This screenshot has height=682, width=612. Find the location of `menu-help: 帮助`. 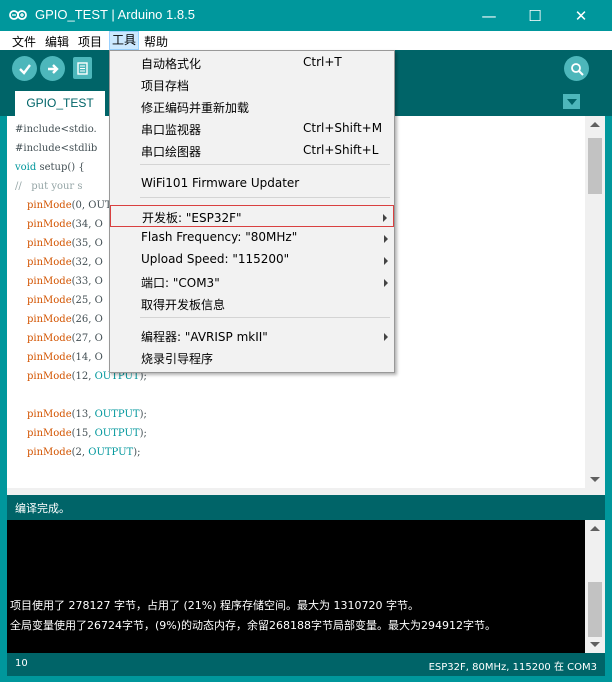

menu-help: 帮助 is located at coordinates (156, 41).